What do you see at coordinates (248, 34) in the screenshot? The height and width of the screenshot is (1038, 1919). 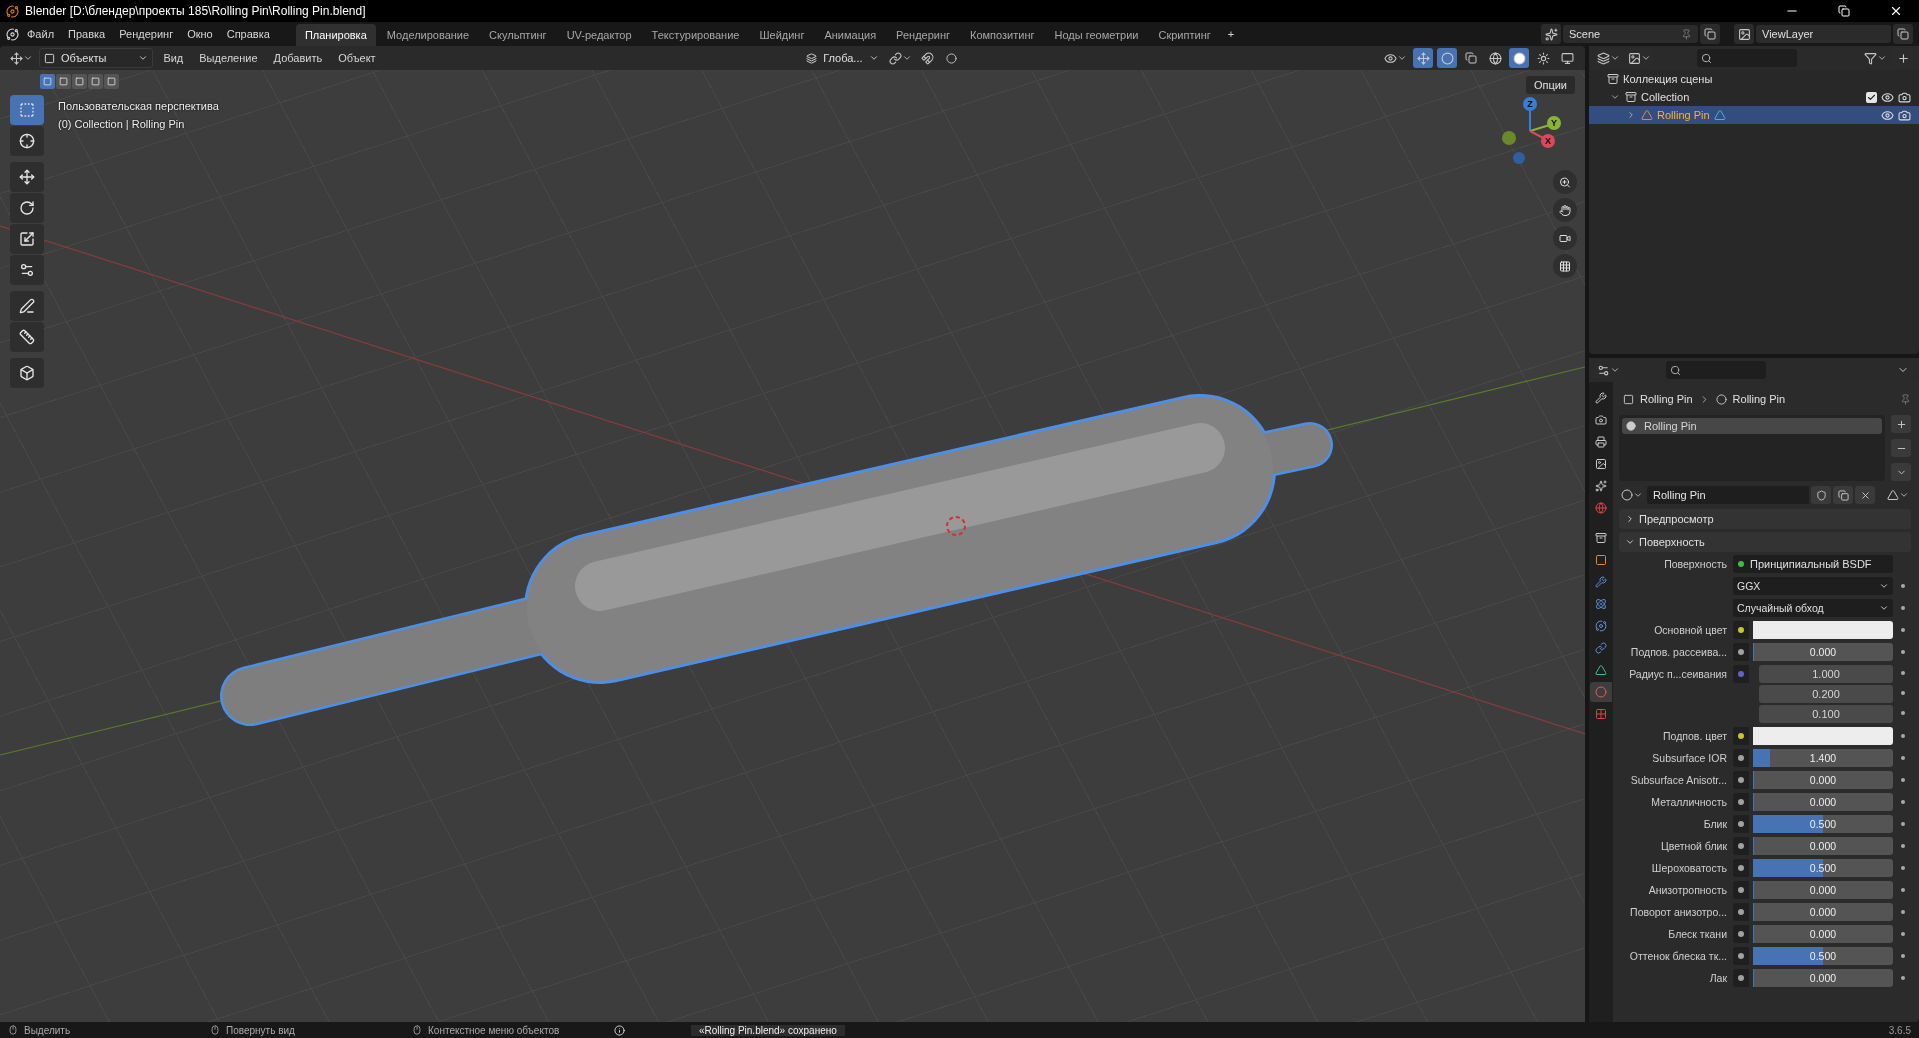 I see `menu-item: Справка` at bounding box center [248, 34].